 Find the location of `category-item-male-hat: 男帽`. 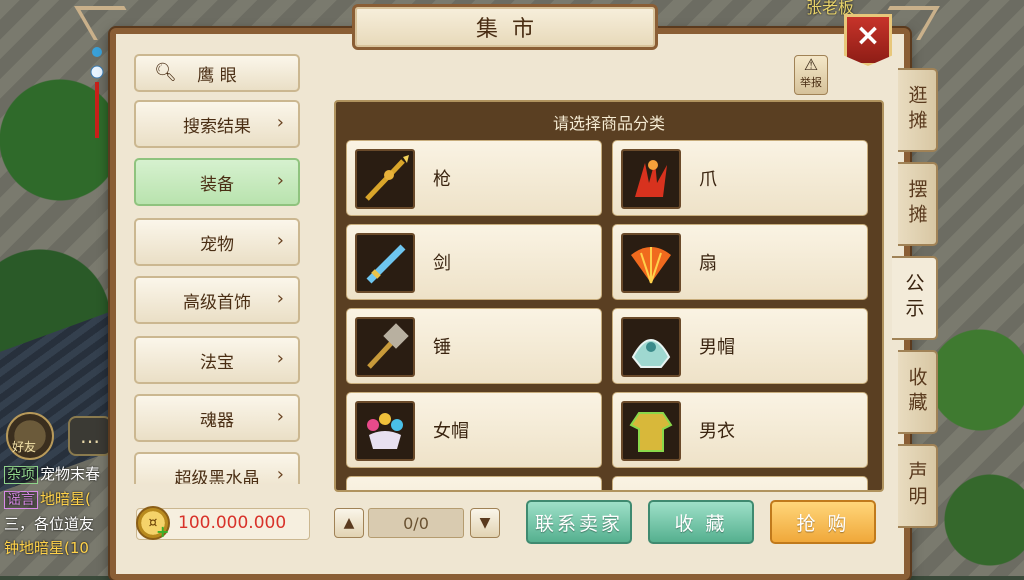

category-item-male-hat: 男帽 is located at coordinates (740, 346).